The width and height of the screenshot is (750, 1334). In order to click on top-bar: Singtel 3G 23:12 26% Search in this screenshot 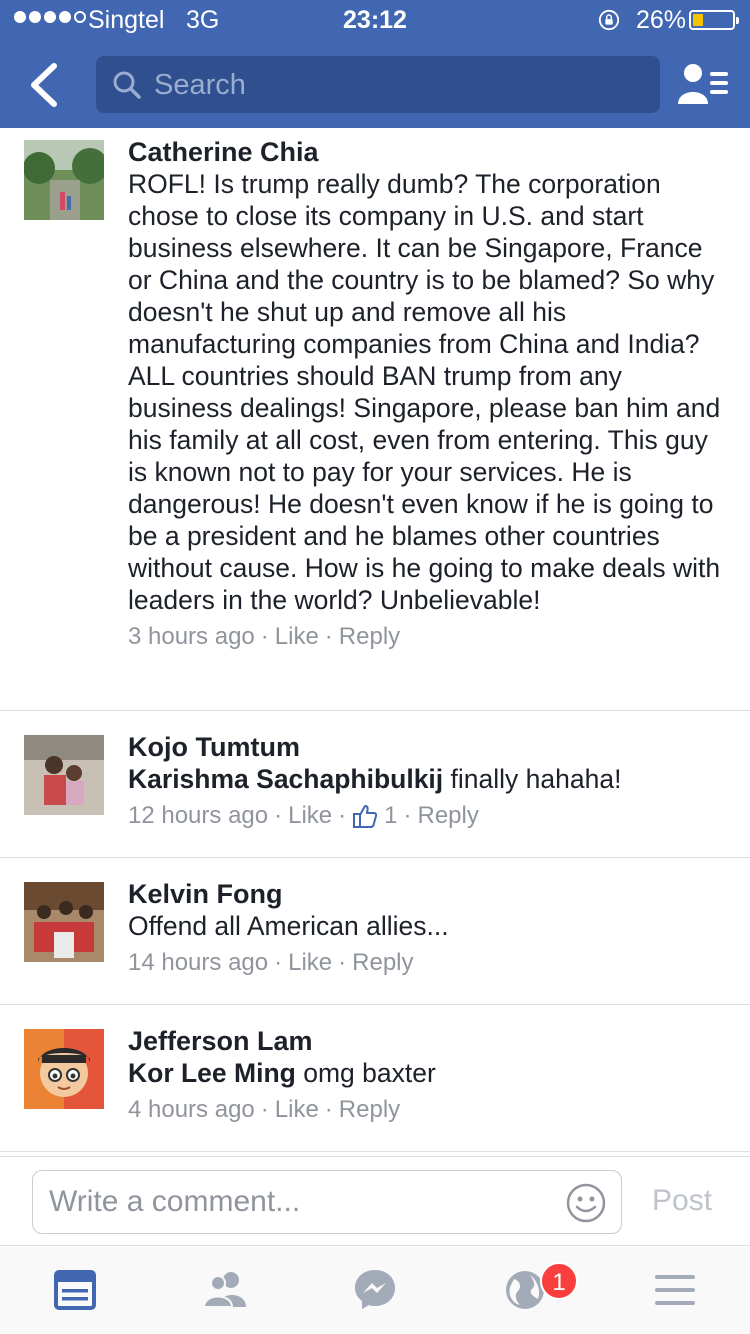, I will do `click(375, 64)`.